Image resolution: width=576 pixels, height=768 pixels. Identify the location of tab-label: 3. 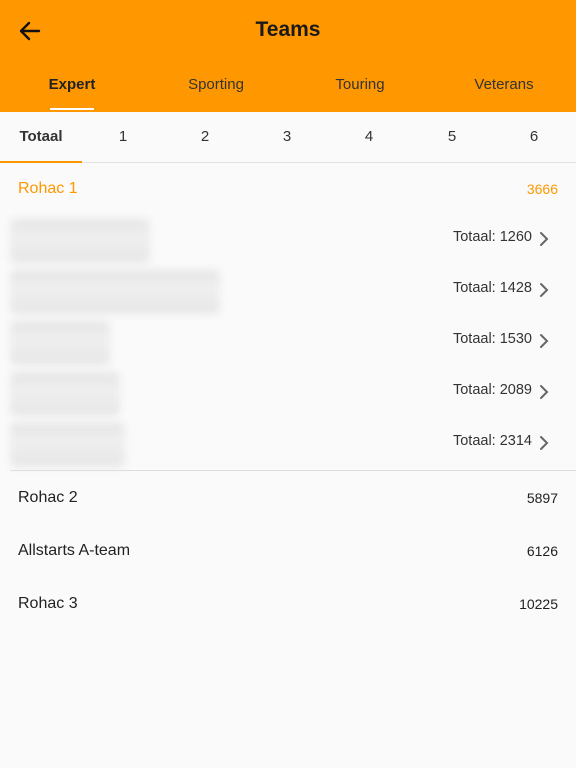
(287, 136).